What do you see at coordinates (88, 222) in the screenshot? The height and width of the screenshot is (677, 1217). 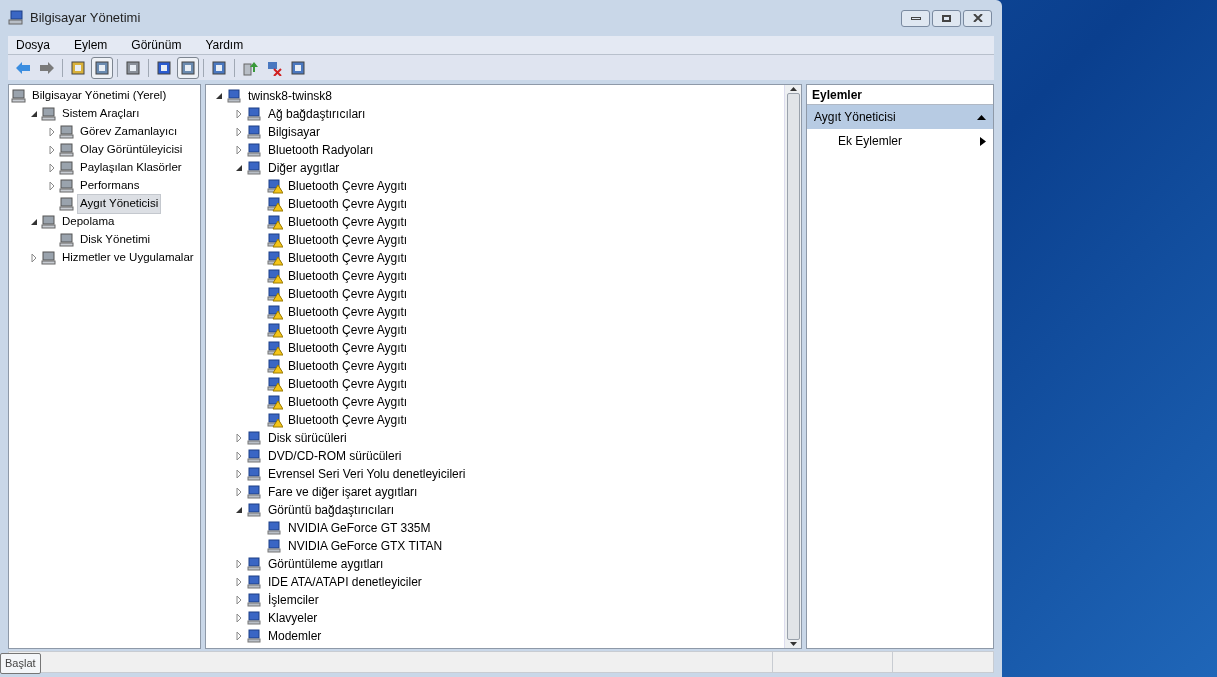 I see `console-tree-item: Depolama` at bounding box center [88, 222].